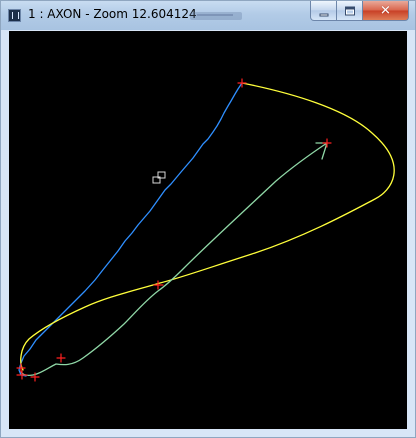 Image resolution: width=416 pixels, height=438 pixels. Describe the element at coordinates (323, 14) in the screenshot. I see `minimize-icon` at that location.